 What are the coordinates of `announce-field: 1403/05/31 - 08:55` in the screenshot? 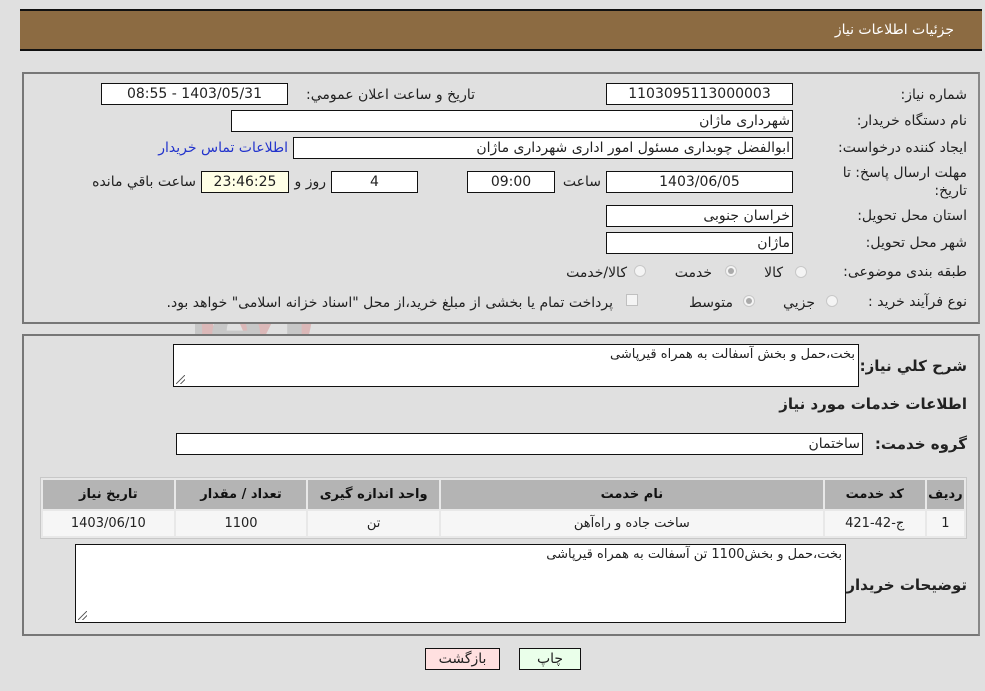 It's located at (194, 94).